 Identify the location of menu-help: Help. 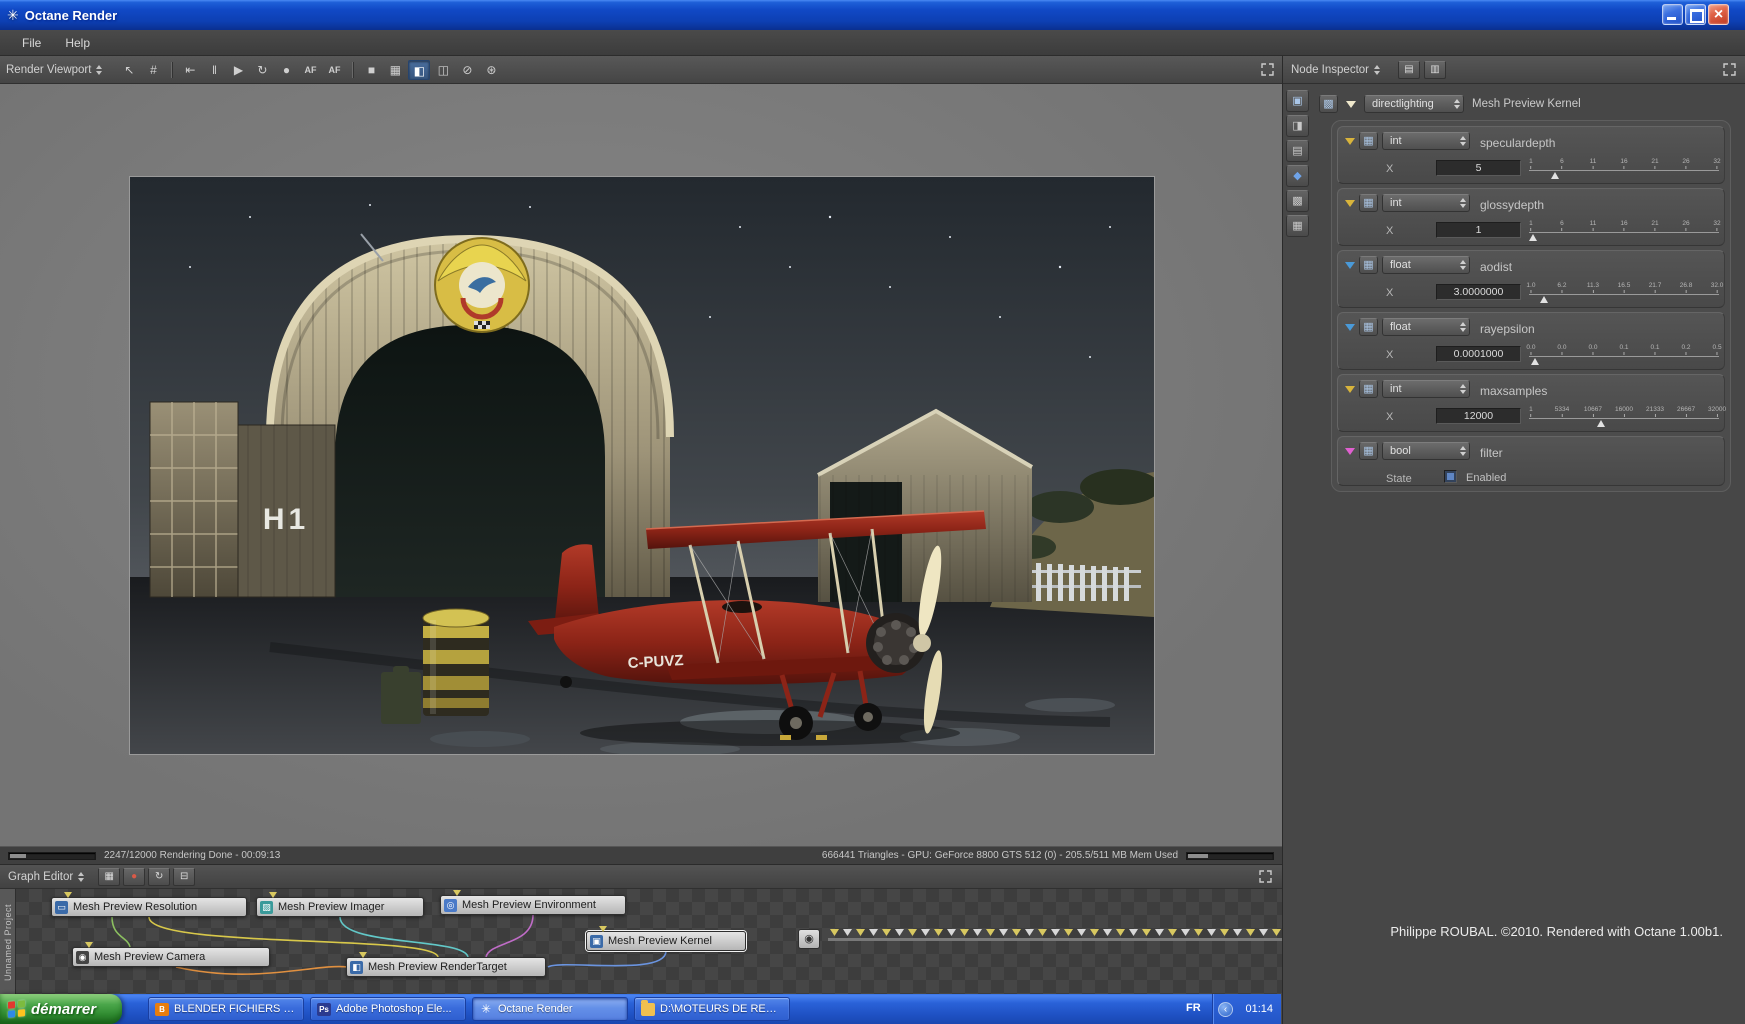
(77, 43).